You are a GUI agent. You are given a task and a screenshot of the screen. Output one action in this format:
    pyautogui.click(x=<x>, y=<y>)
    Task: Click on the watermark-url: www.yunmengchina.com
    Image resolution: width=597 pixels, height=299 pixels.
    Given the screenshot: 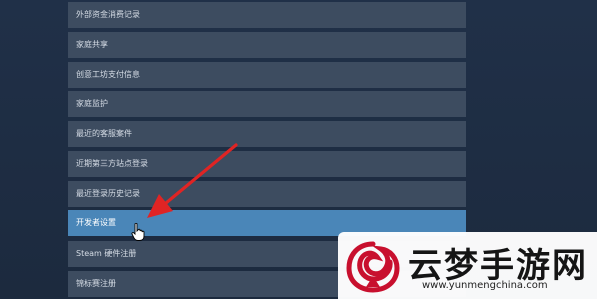 What is the action you would take?
    pyautogui.click(x=485, y=285)
    